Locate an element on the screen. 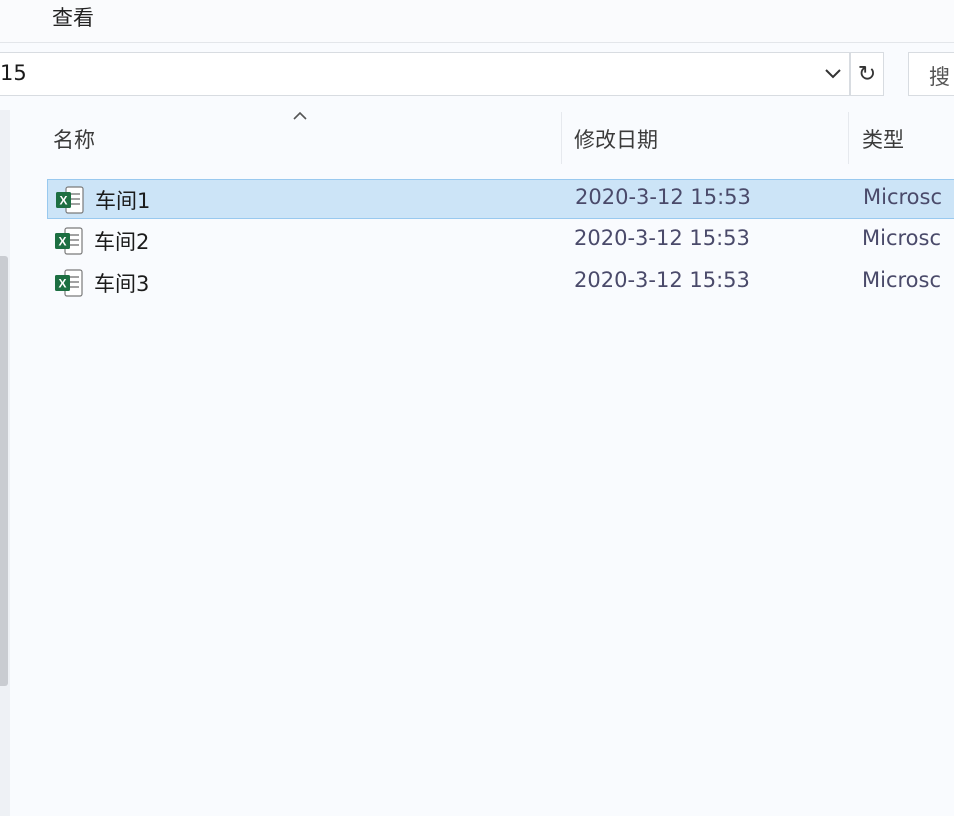  scrollbar-thumb is located at coordinates (4, 471).